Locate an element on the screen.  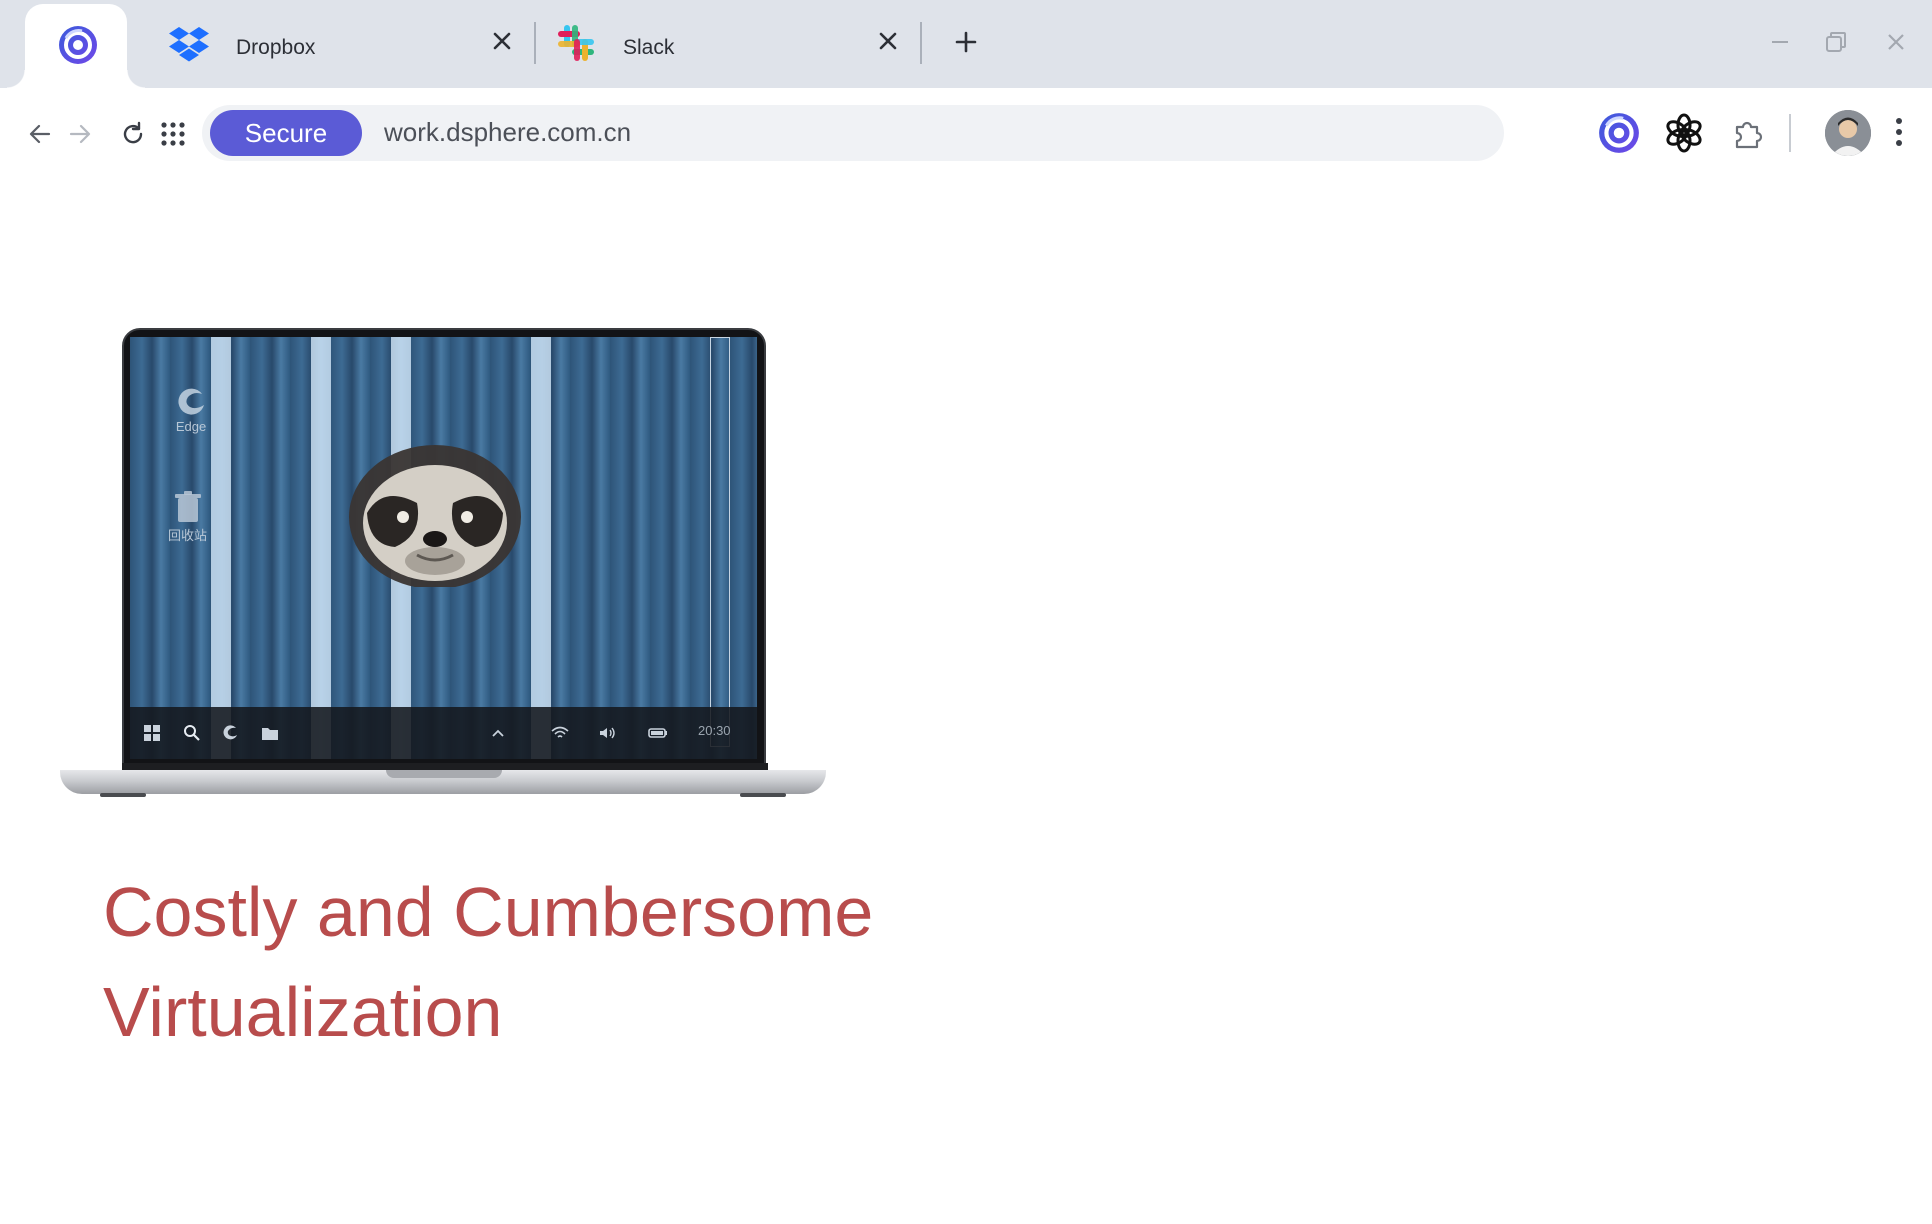
restore-icon is located at coordinates (1836, 42).